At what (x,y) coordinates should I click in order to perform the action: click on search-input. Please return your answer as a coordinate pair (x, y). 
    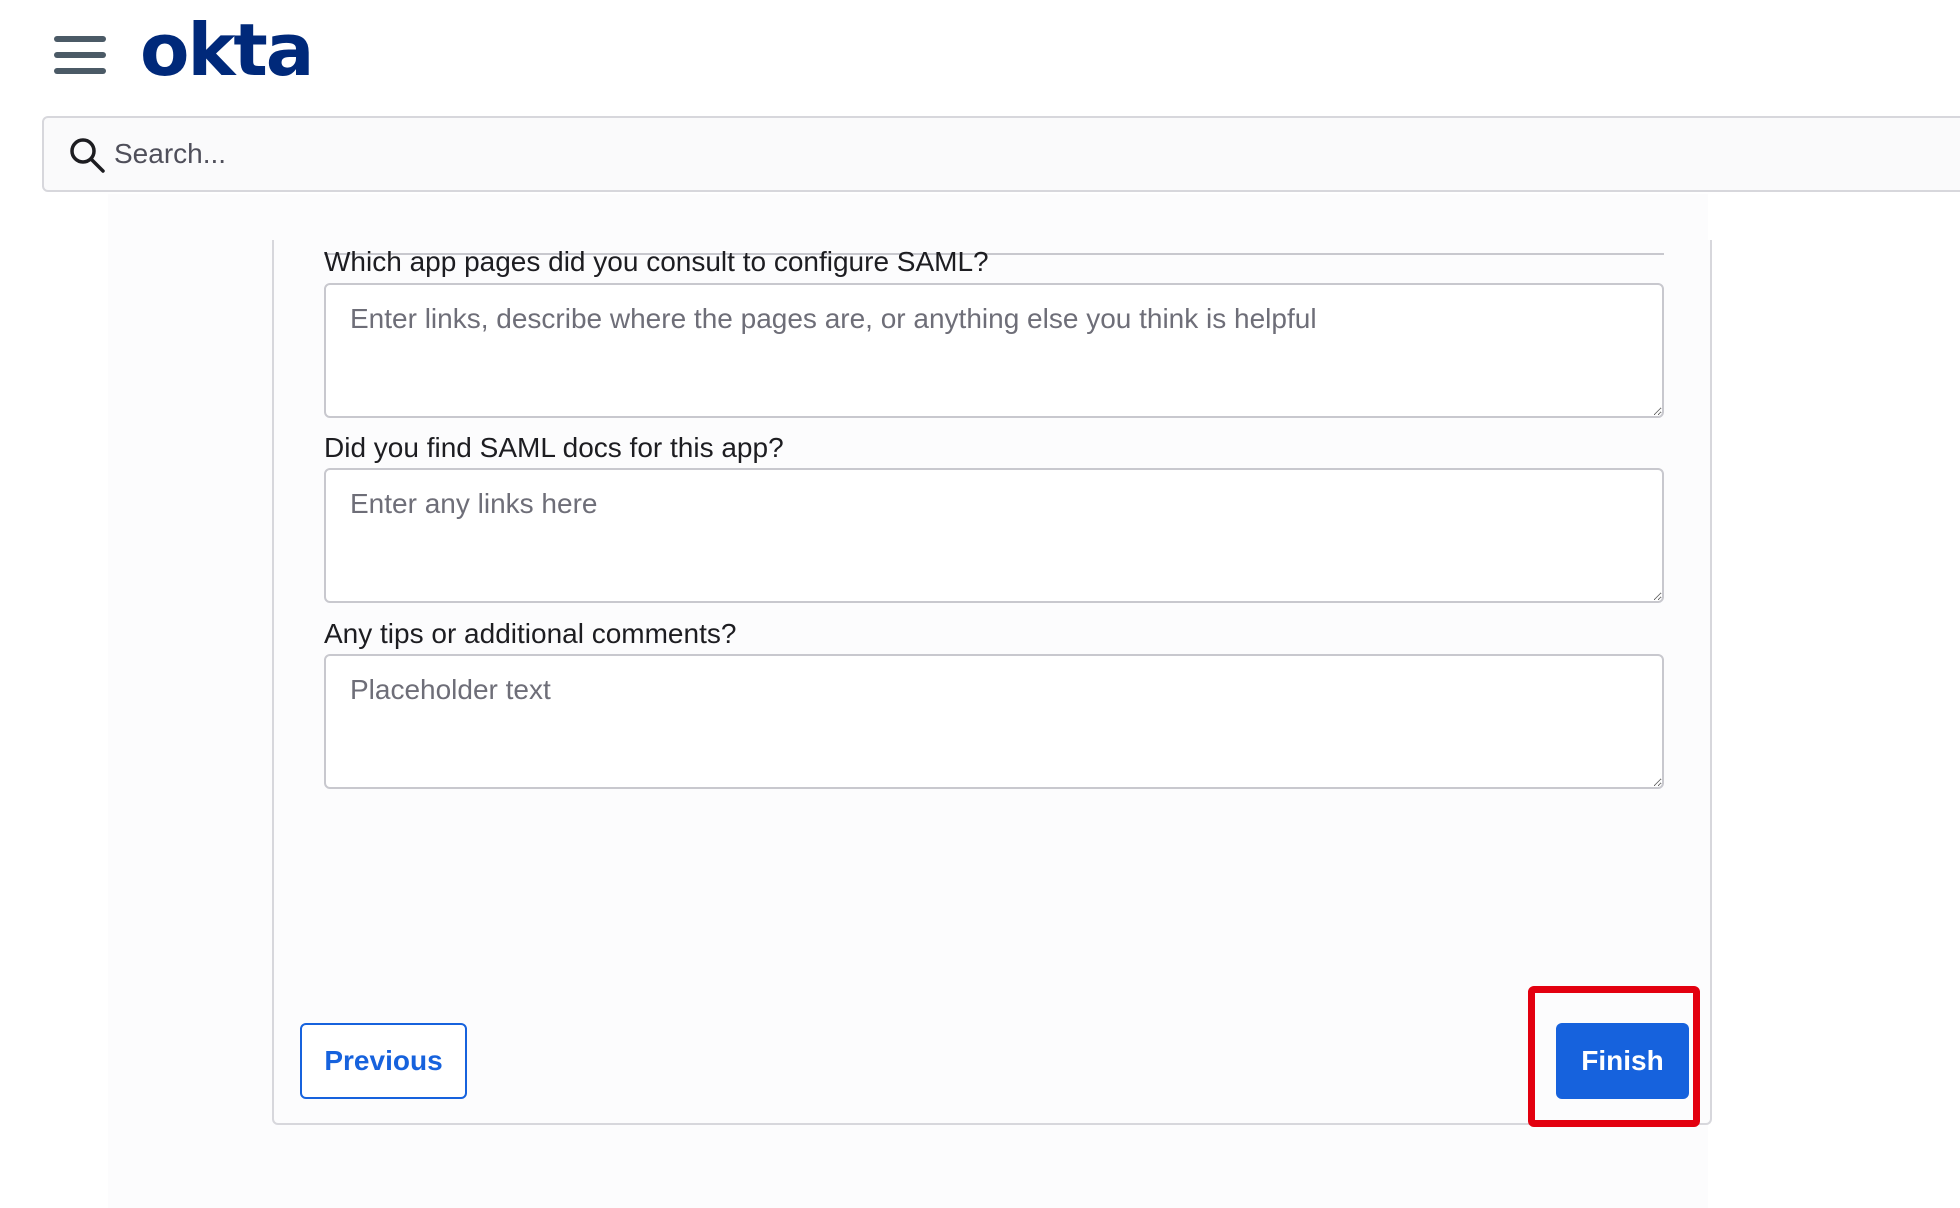
    Looking at the image, I should click on (1012, 154).